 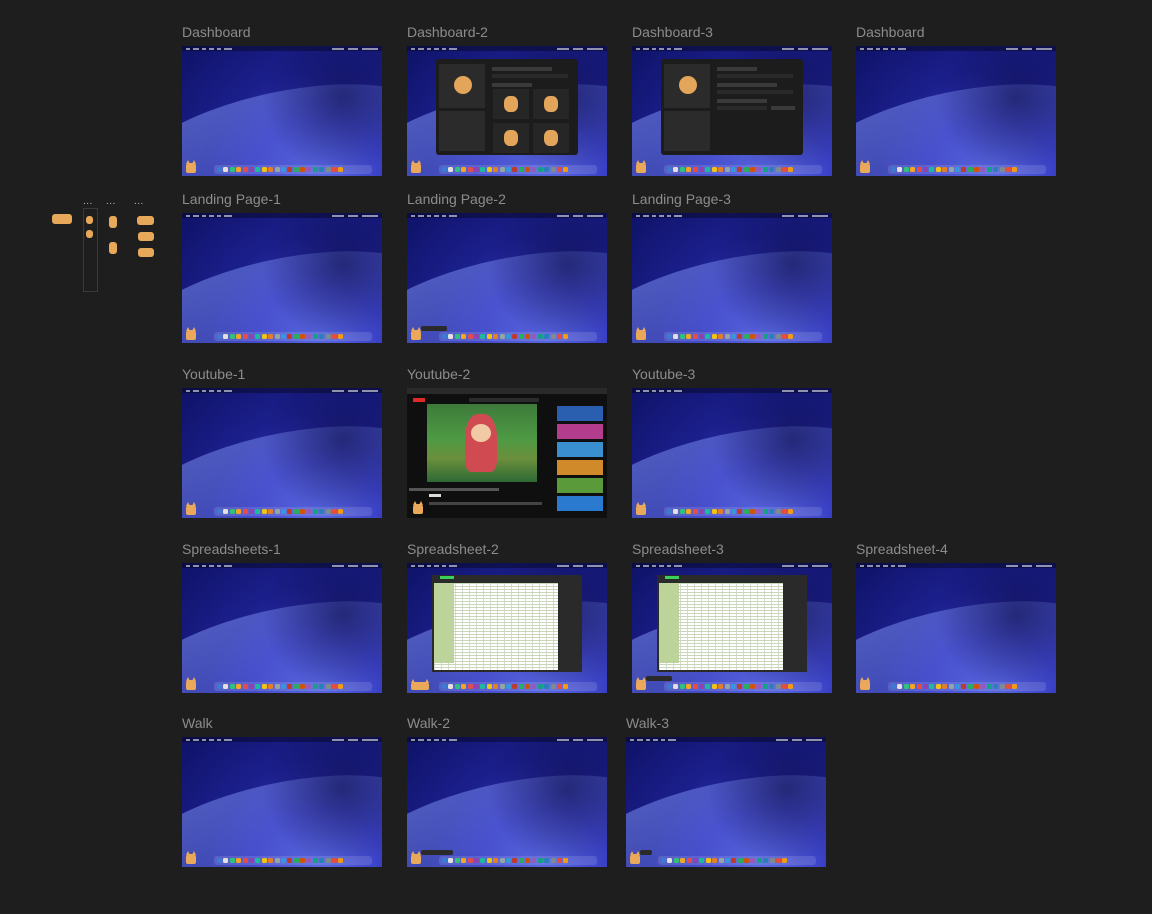 I want to click on frame-walk-3: Walk-3, so click(x=726, y=791).